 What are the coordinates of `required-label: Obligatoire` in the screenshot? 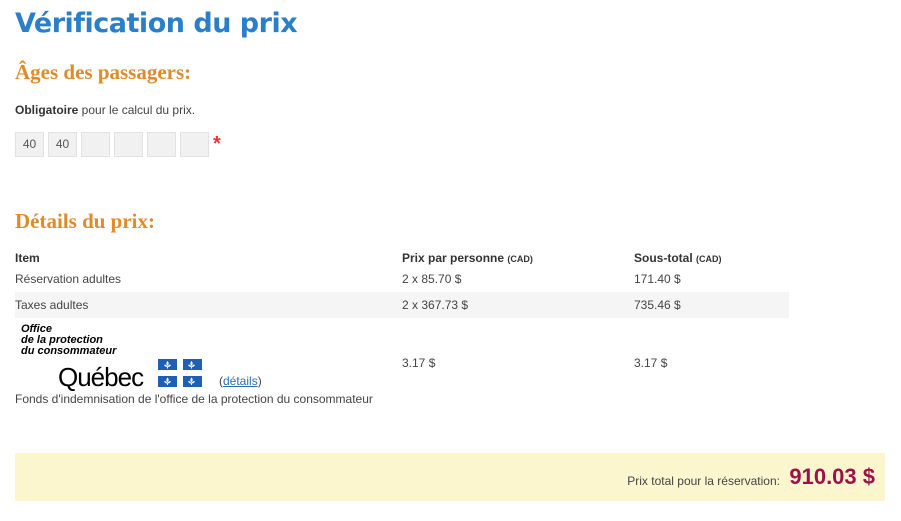 It's located at (47, 110).